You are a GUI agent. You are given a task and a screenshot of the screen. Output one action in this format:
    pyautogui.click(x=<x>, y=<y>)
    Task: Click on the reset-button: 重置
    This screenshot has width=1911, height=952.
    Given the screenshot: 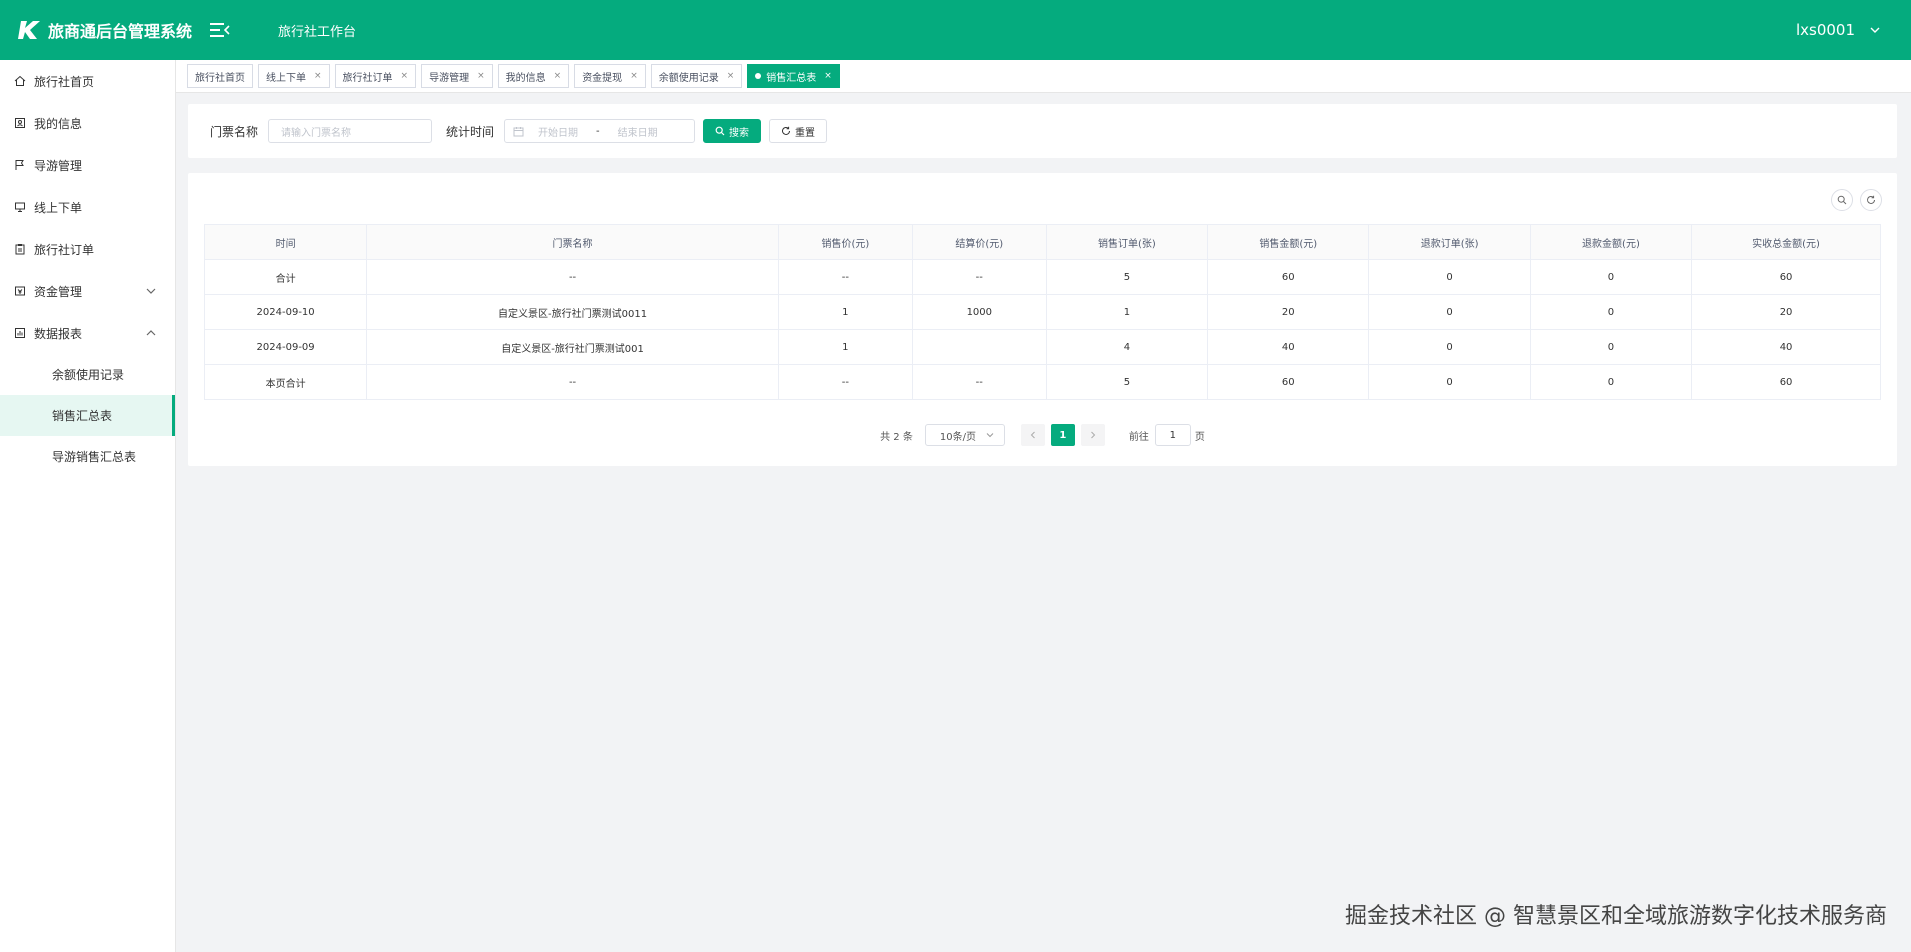 What is the action you would take?
    pyautogui.click(x=798, y=131)
    